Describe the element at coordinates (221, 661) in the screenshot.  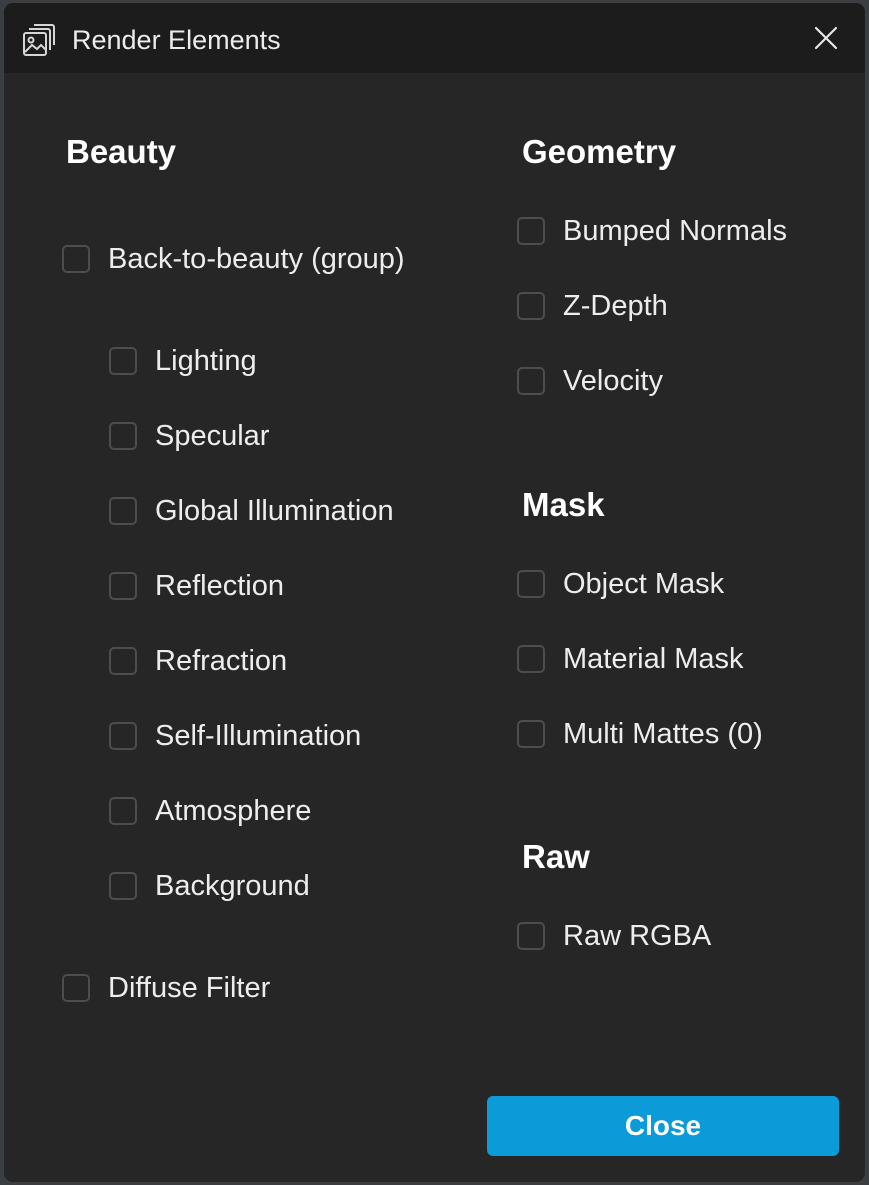
I see `checkbox-label: Refraction` at that location.